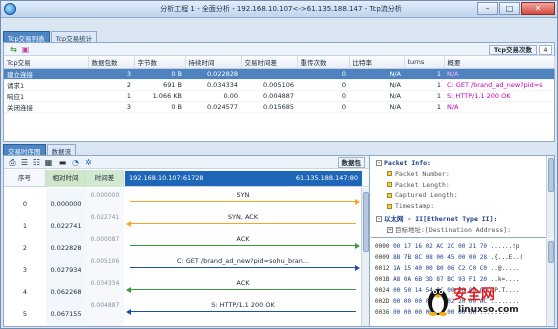 This screenshot has width=558, height=329. Describe the element at coordinates (279, 74) in the screenshot. I see `table-row: 建立连接 3 0 B 0.022828 0 N/A 1 N/A` at that location.